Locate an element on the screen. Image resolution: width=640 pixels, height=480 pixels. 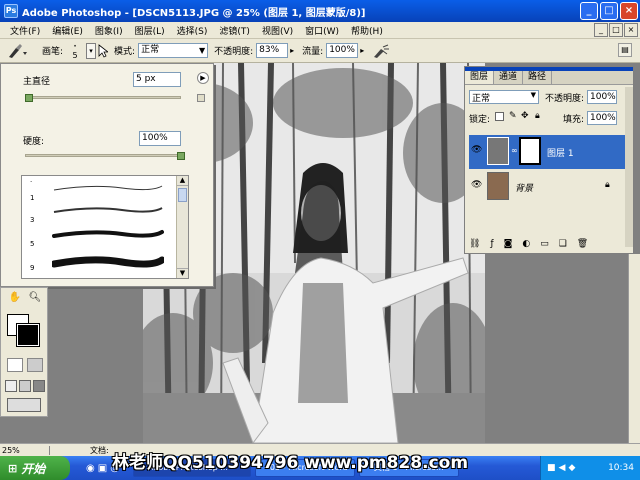
layer-mask-thumbnail is located at coordinates (530, 151).